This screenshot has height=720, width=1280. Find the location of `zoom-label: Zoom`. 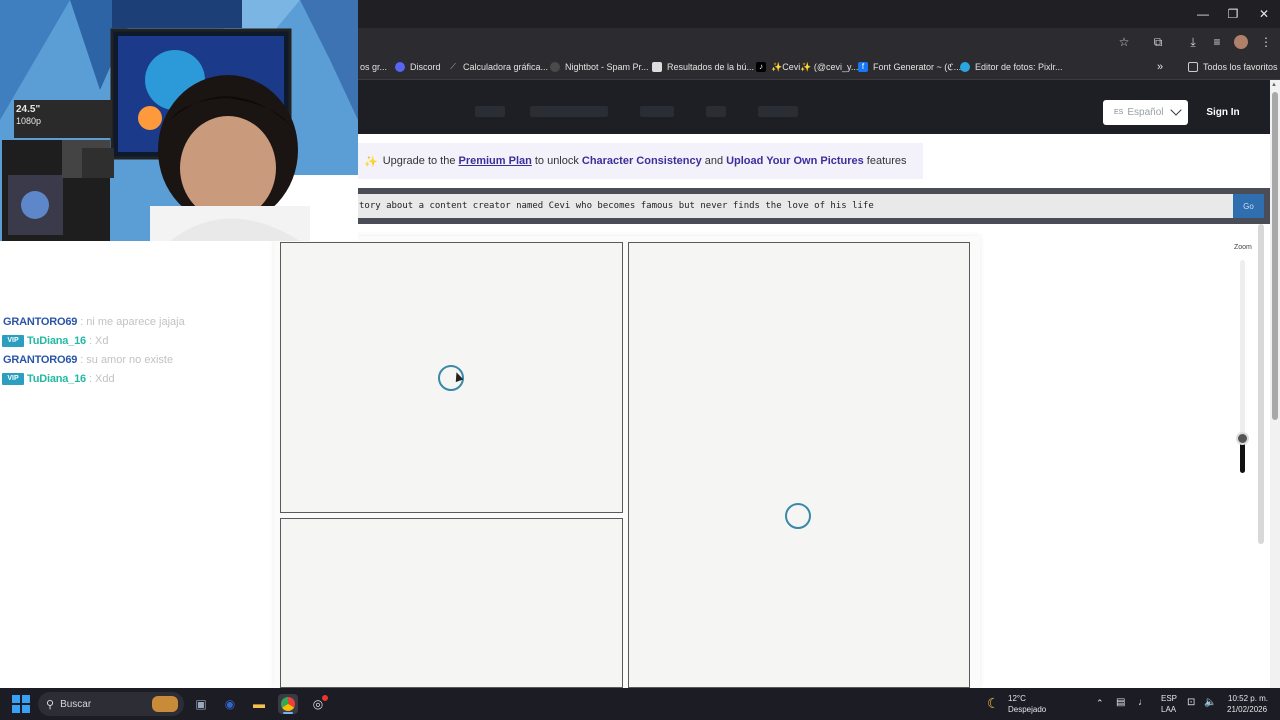

zoom-label: Zoom is located at coordinates (1243, 247).